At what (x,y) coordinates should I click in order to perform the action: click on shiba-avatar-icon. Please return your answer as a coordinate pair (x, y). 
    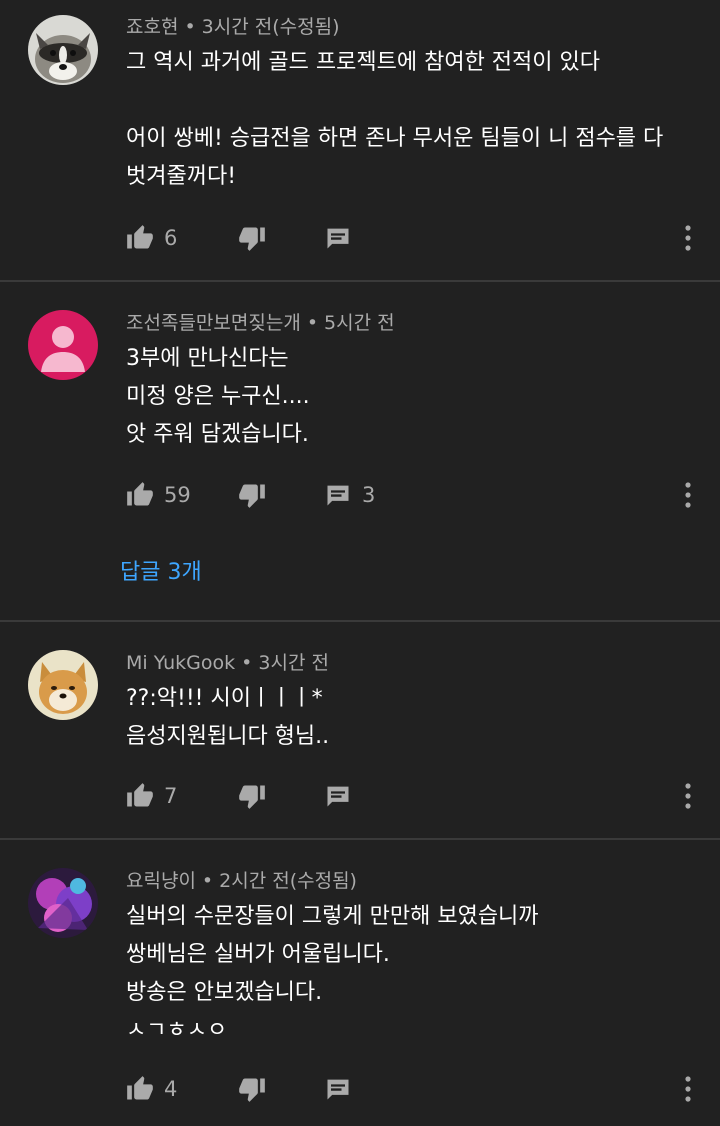
    Looking at the image, I should click on (63, 685).